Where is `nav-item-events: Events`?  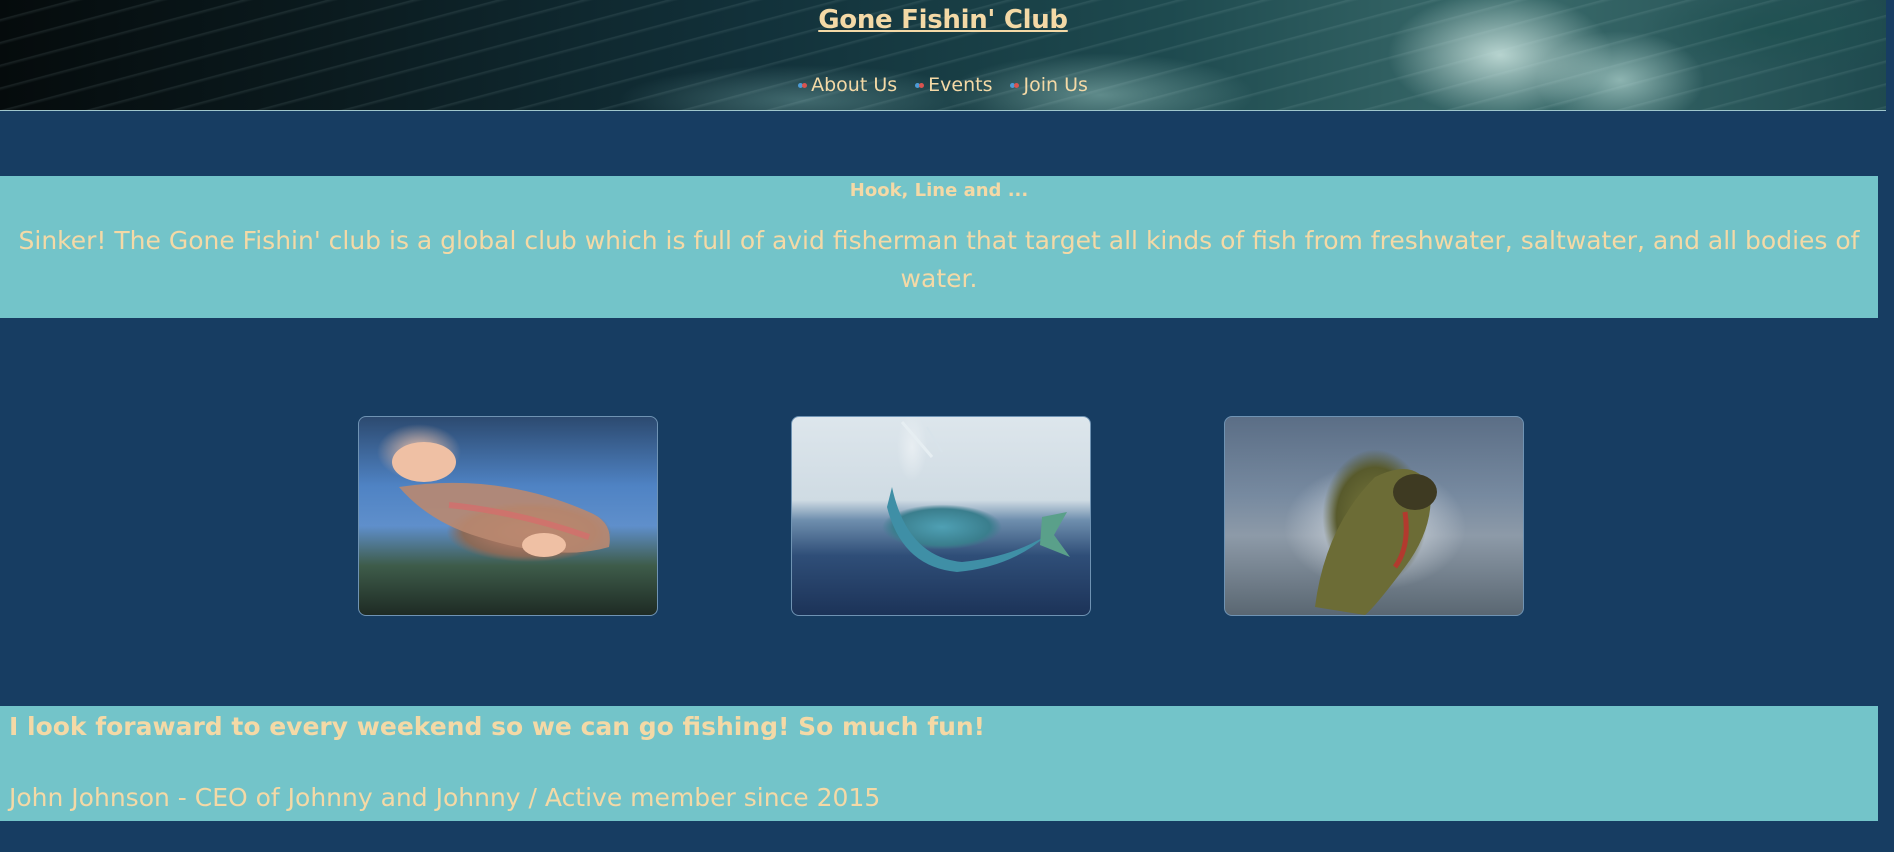 nav-item-events: Events is located at coordinates (953, 85).